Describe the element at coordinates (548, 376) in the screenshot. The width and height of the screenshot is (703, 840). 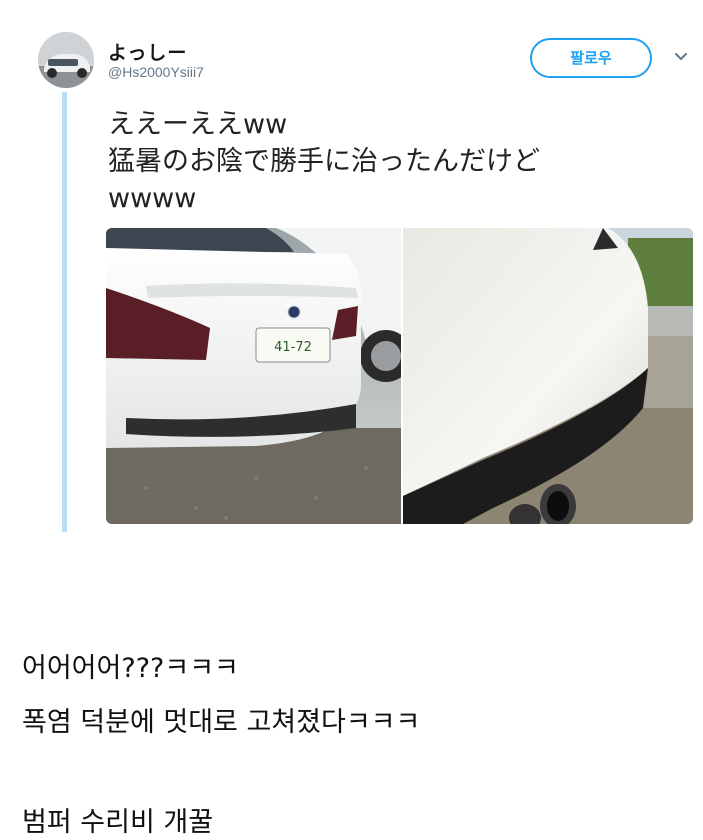
I see `photo-bumper-closeup` at that location.